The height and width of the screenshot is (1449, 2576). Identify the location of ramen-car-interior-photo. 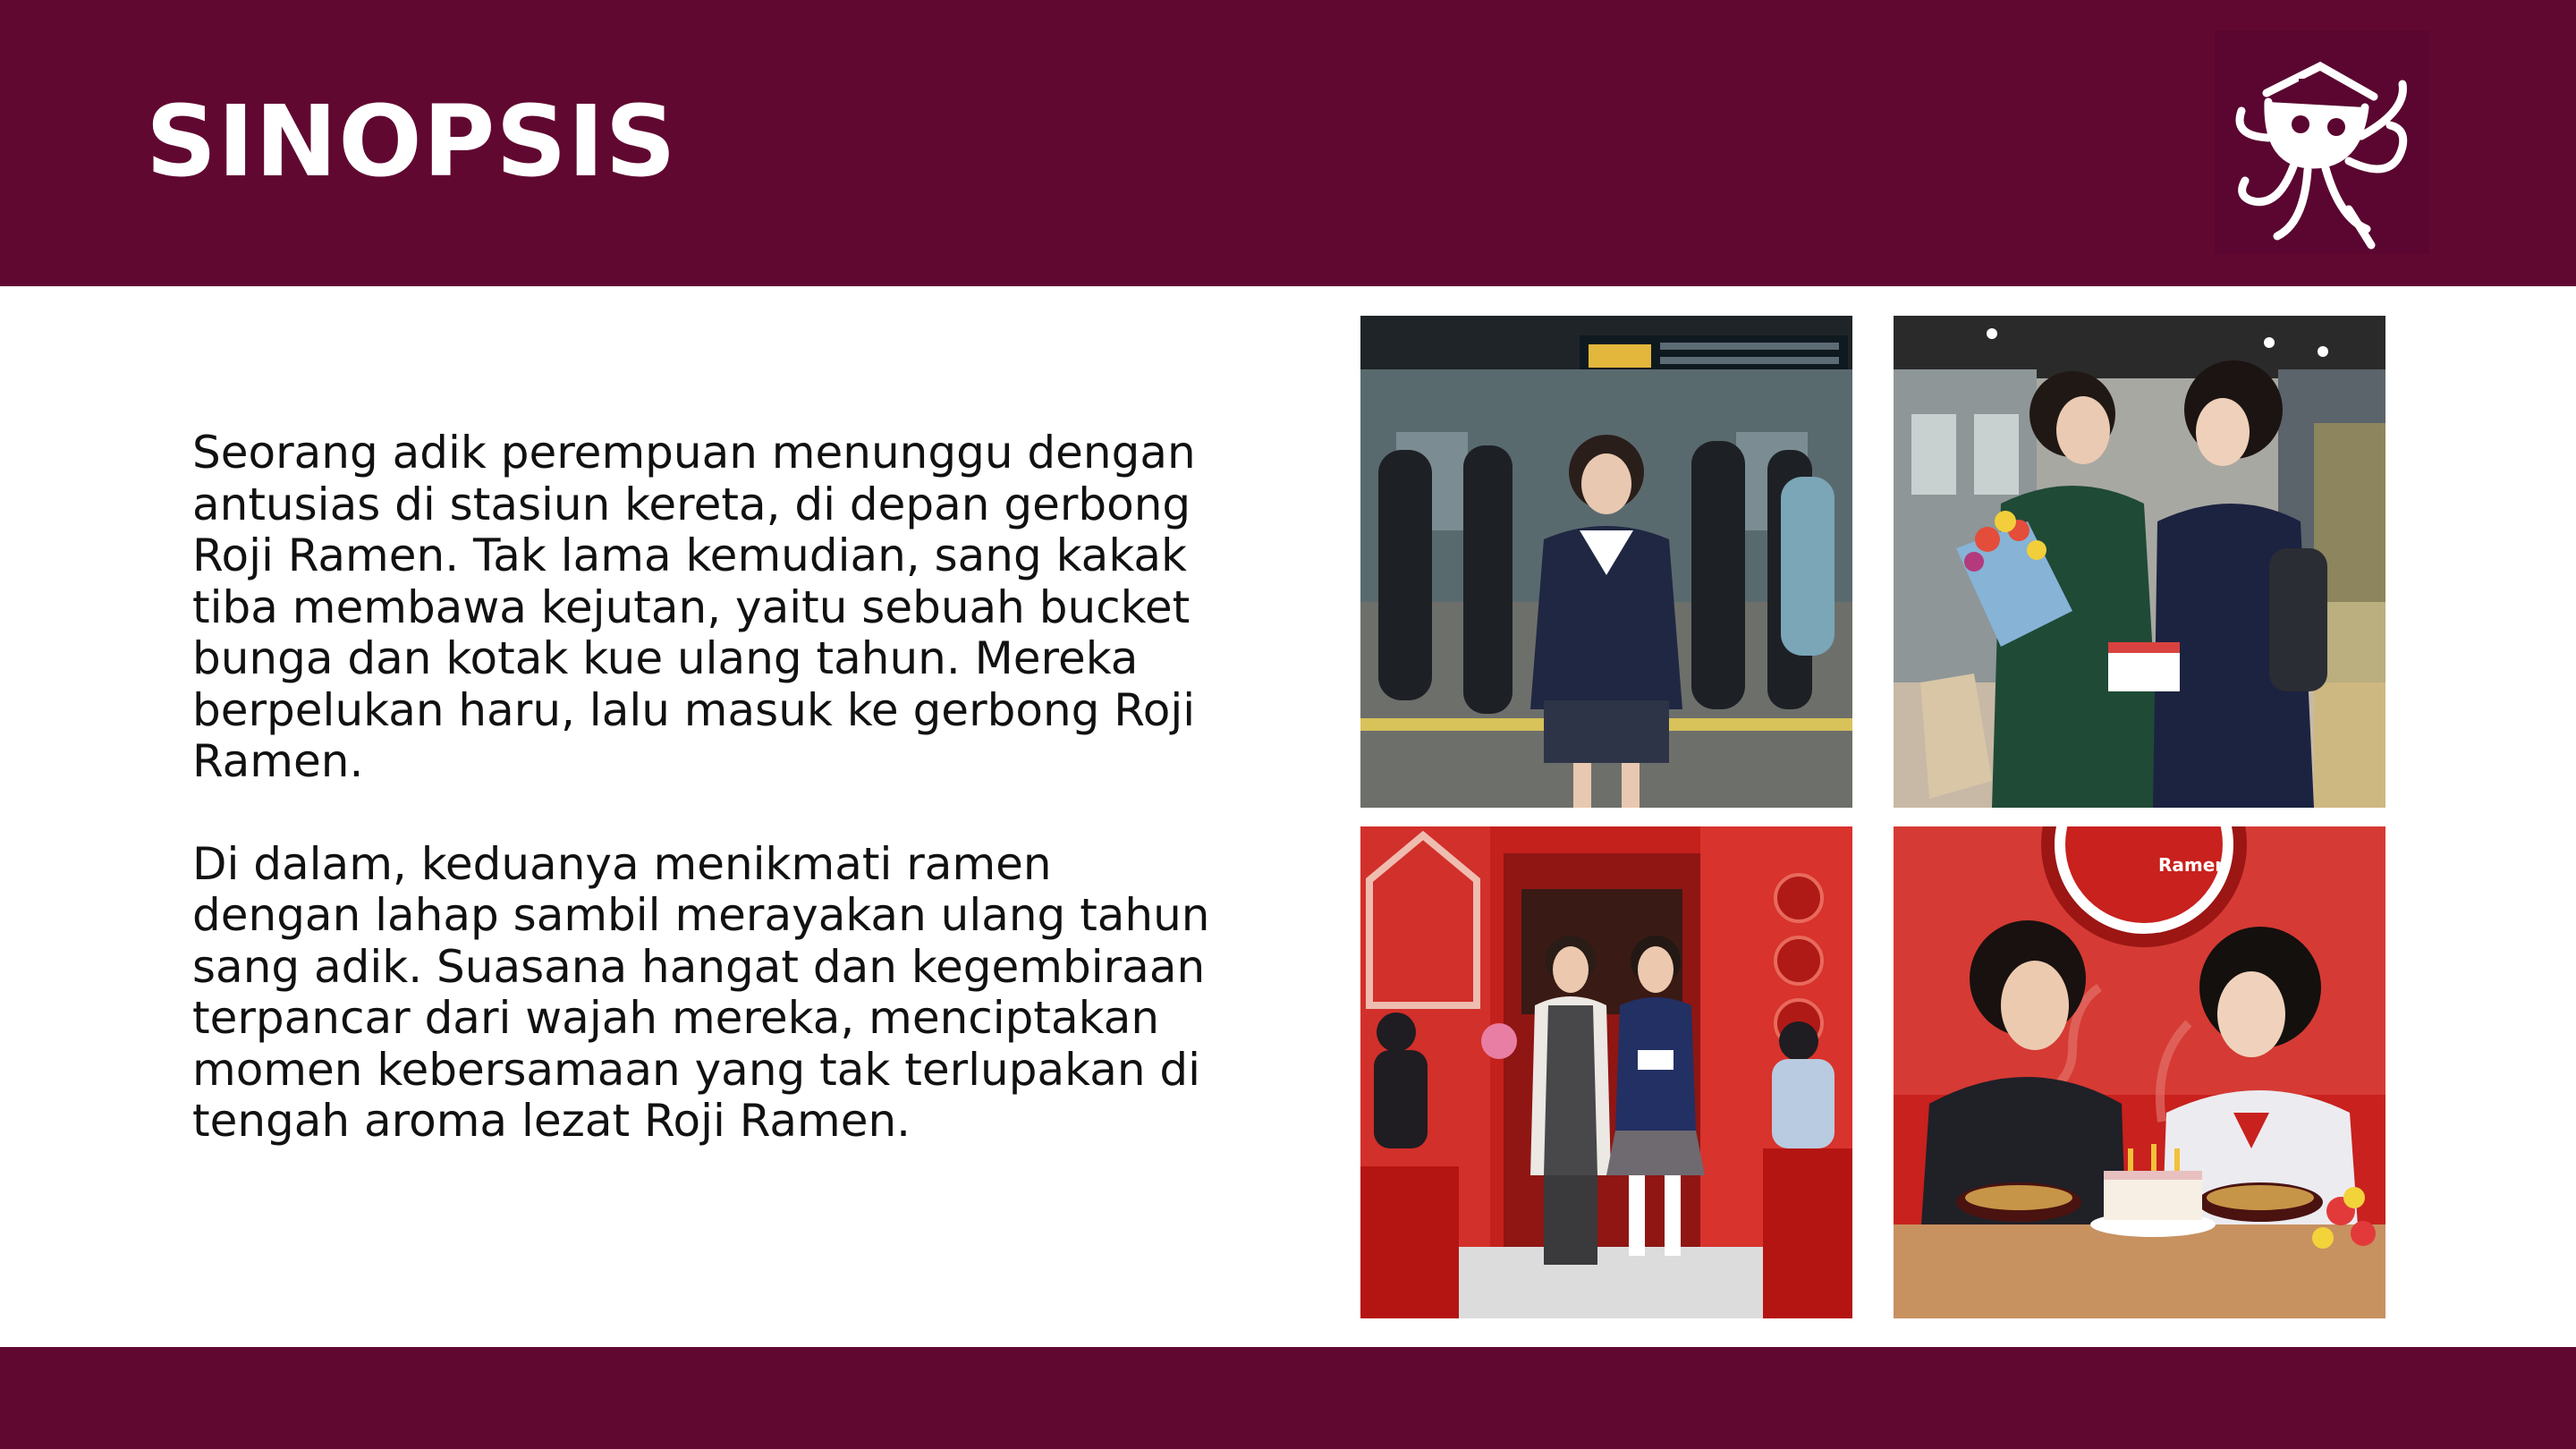
(1606, 1072).